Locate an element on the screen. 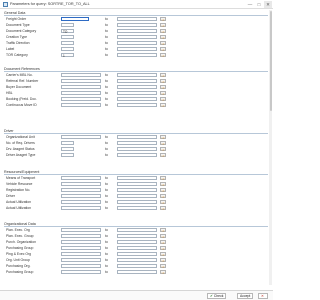  close-button: ✕ is located at coordinates (268, 4).